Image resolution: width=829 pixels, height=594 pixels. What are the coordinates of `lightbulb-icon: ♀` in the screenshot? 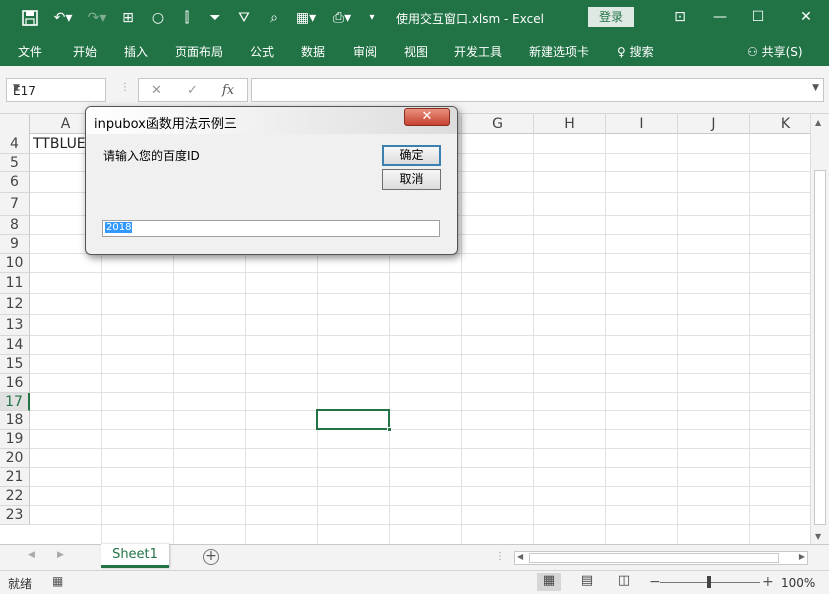 It's located at (621, 52).